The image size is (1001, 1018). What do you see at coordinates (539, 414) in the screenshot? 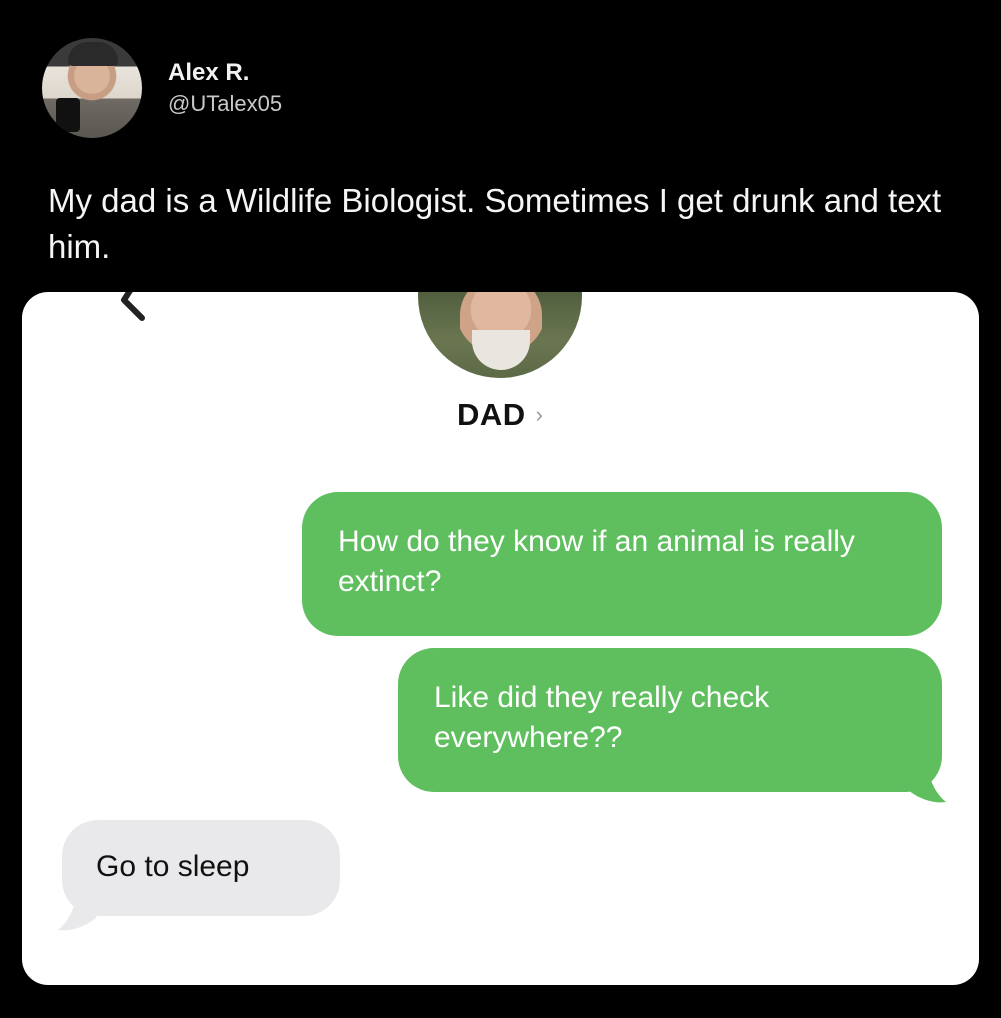
I see `chevron-right-icon: ›` at bounding box center [539, 414].